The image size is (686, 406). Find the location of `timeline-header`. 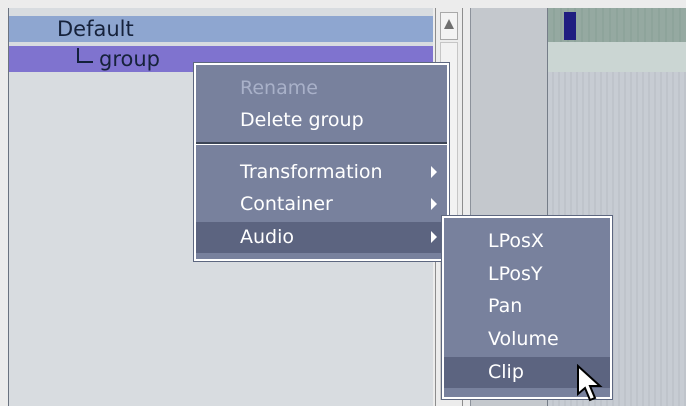

timeline-header is located at coordinates (617, 25).